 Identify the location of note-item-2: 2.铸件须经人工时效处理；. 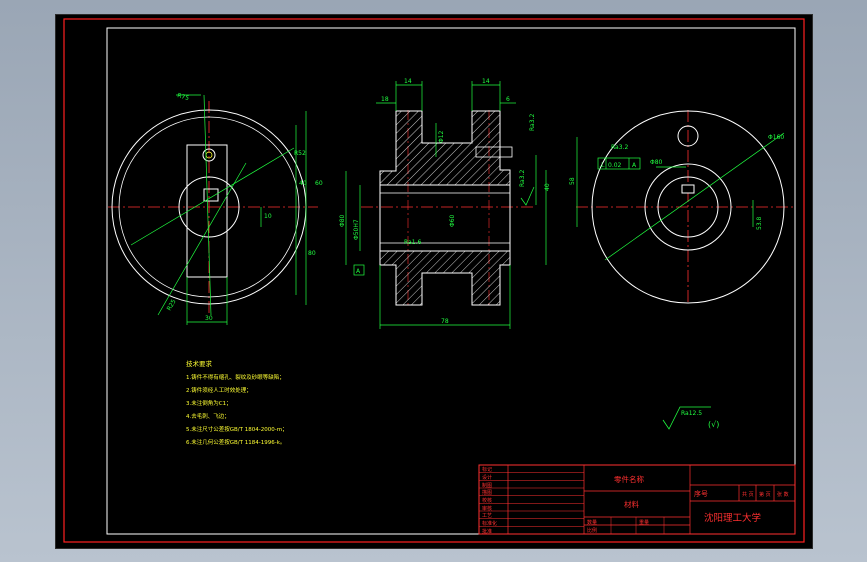
(219, 390).